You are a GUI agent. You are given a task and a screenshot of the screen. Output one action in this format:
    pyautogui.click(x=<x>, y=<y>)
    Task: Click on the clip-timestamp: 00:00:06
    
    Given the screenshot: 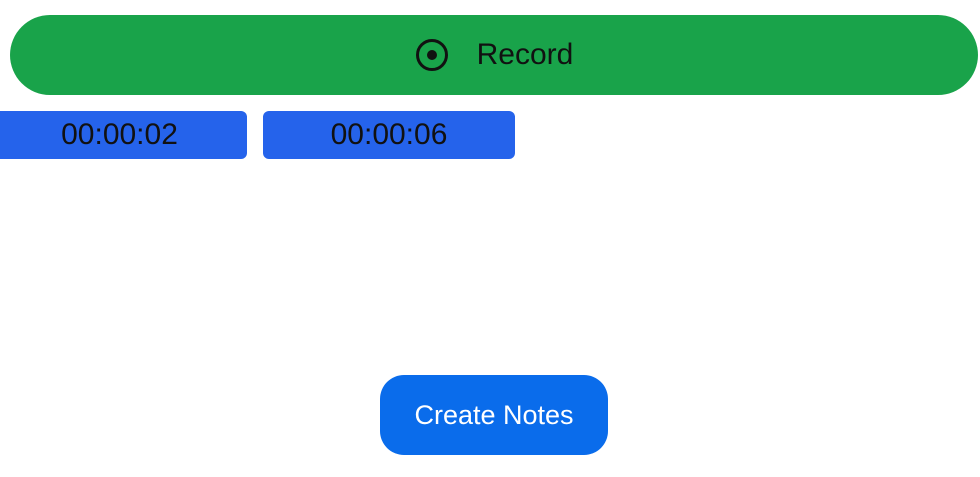 What is the action you would take?
    pyautogui.click(x=389, y=134)
    